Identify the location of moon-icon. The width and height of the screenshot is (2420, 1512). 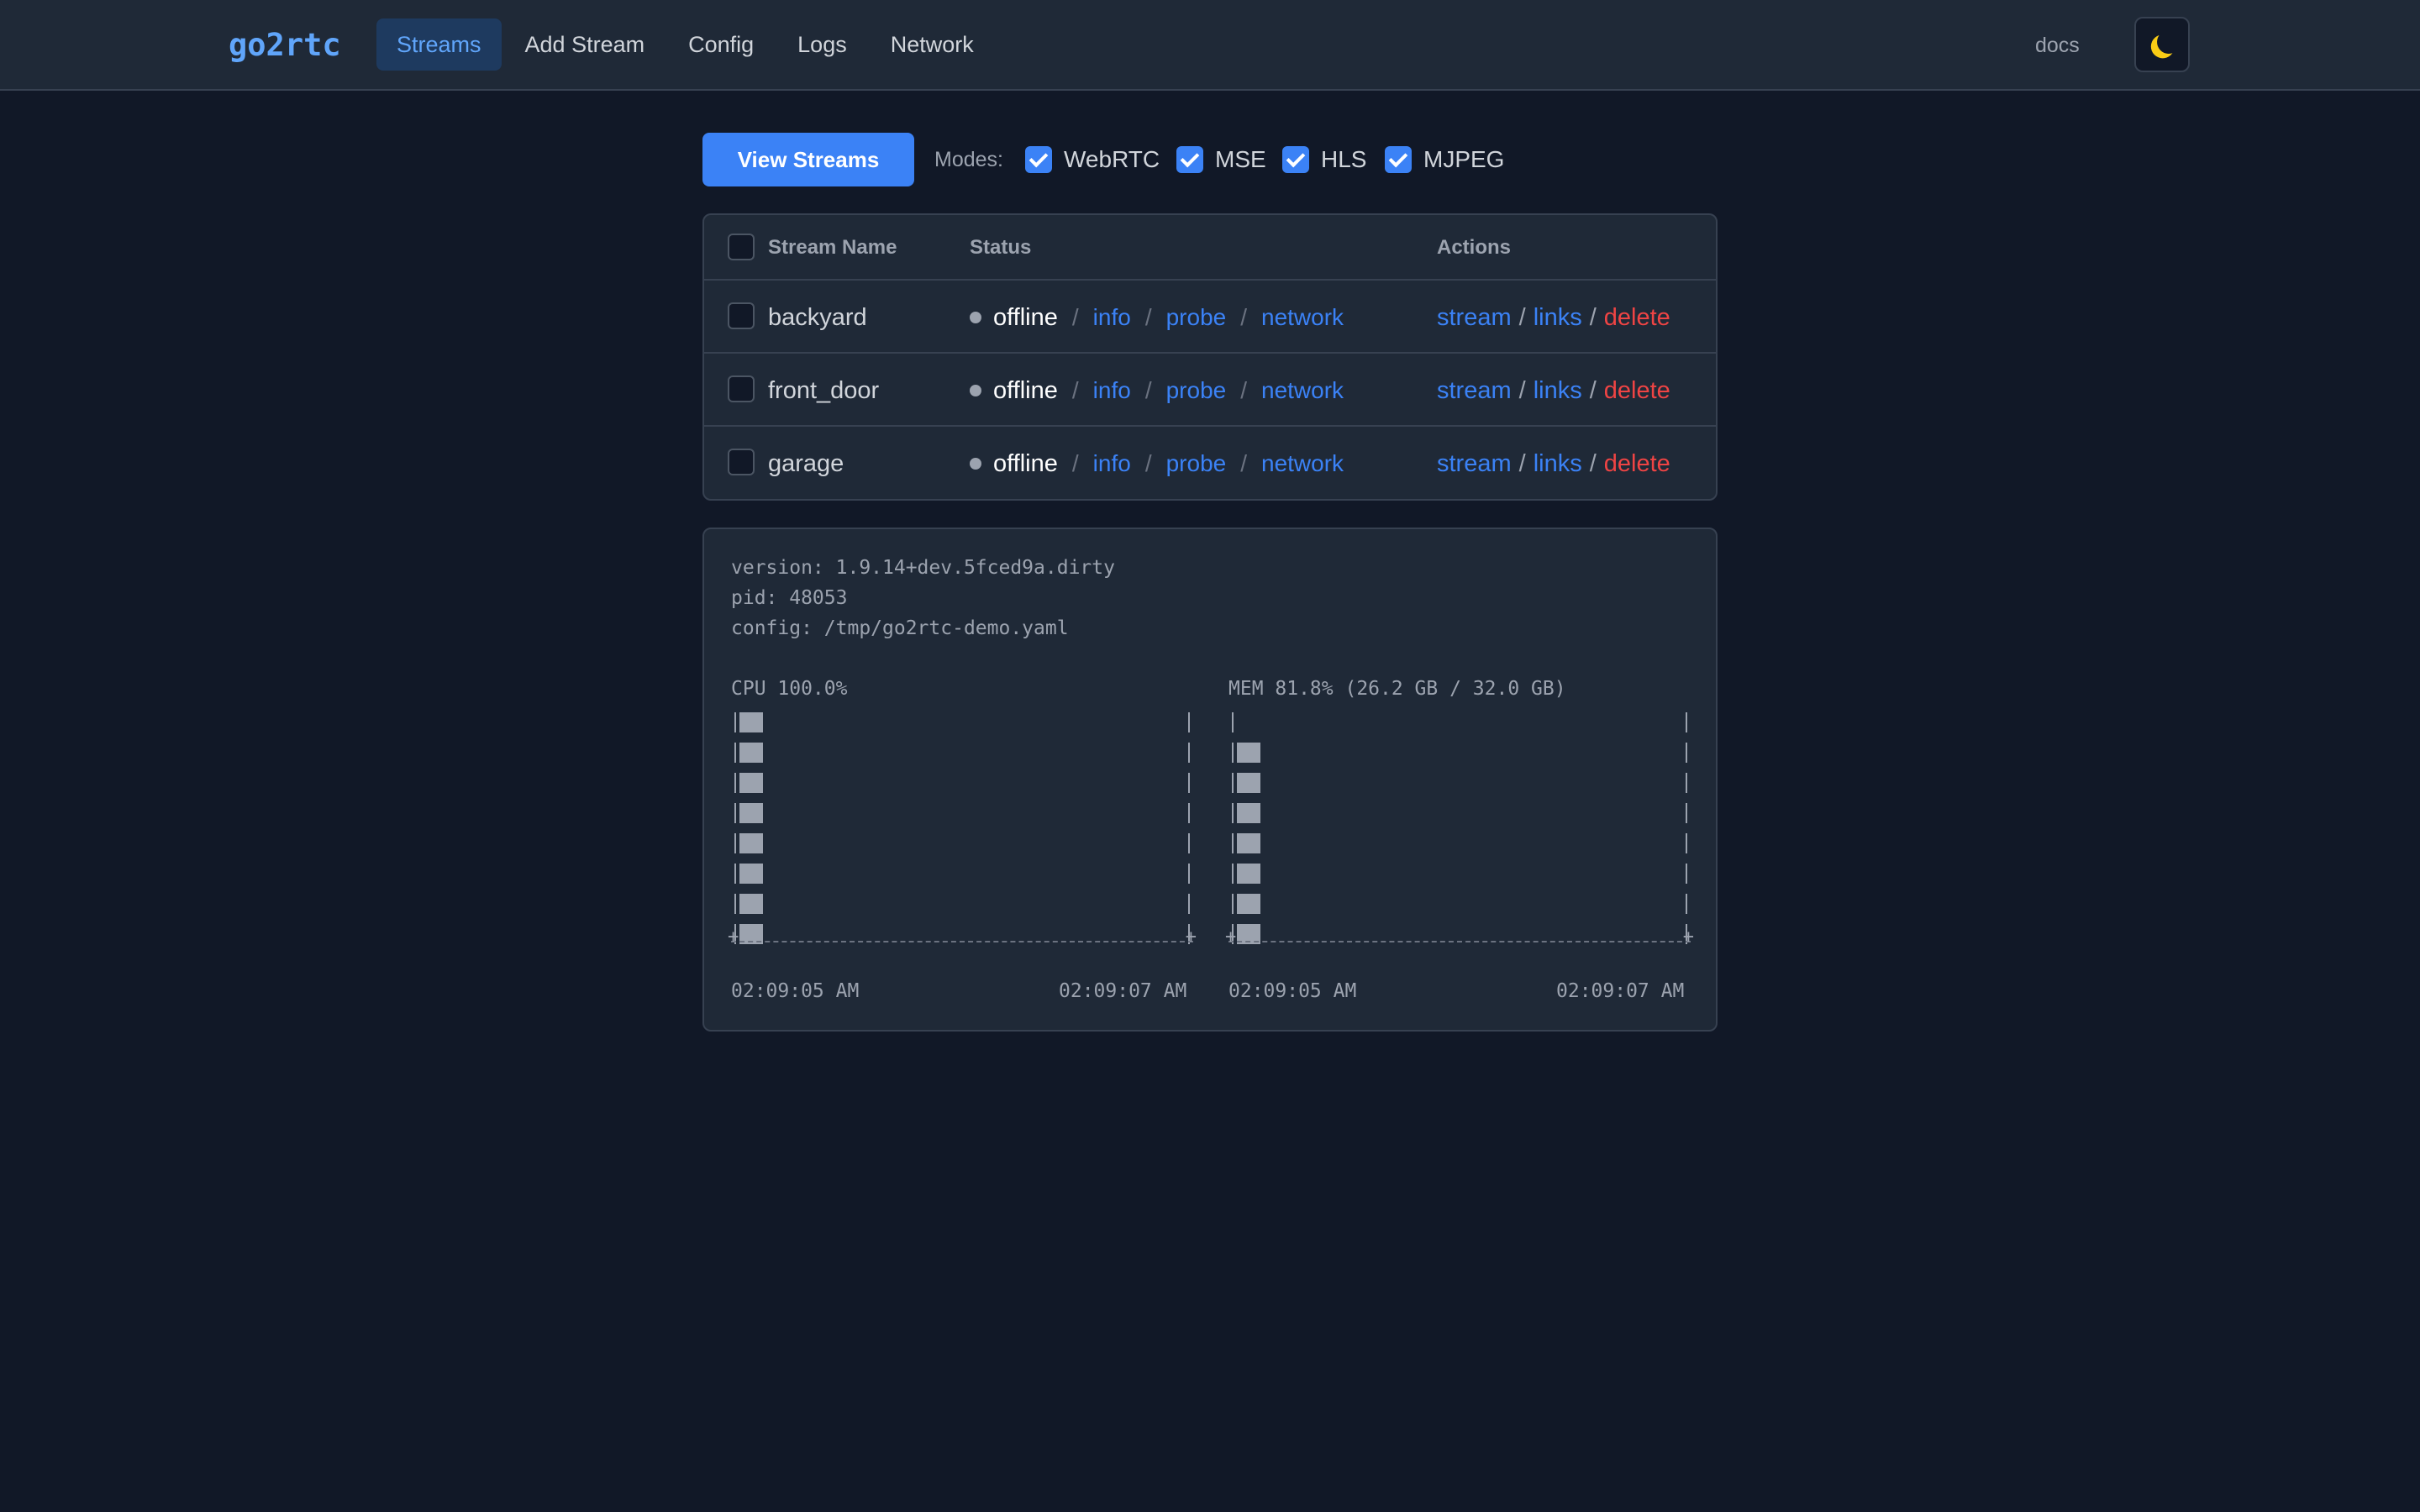
(2168, 42).